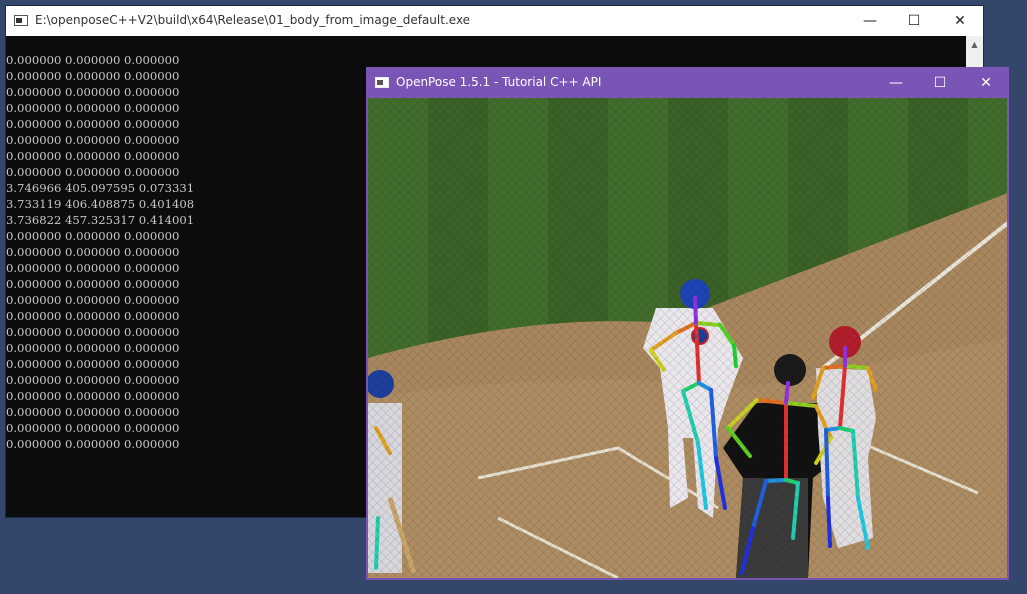 The image size is (1027, 594). Describe the element at coordinates (21, 20) in the screenshot. I see `console-app-icon` at that location.